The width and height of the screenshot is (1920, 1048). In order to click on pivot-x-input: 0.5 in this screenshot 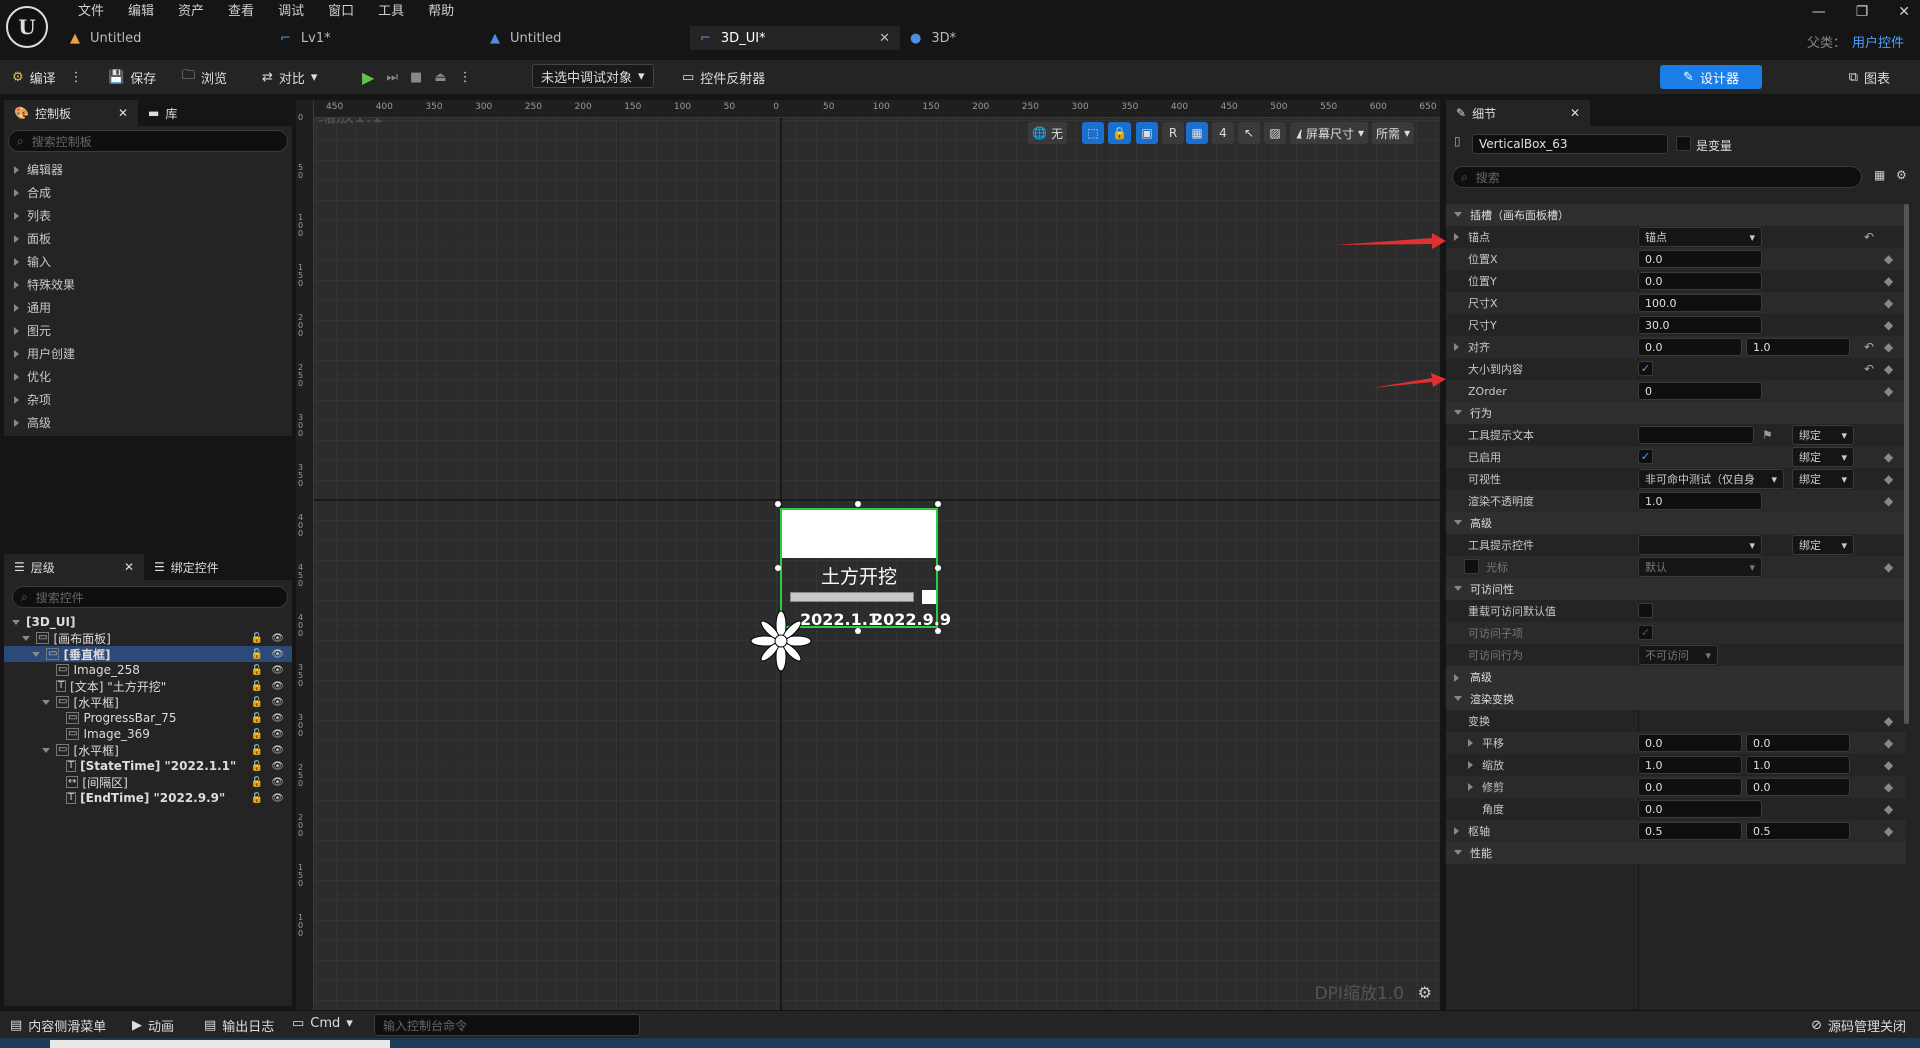, I will do `click(1690, 831)`.